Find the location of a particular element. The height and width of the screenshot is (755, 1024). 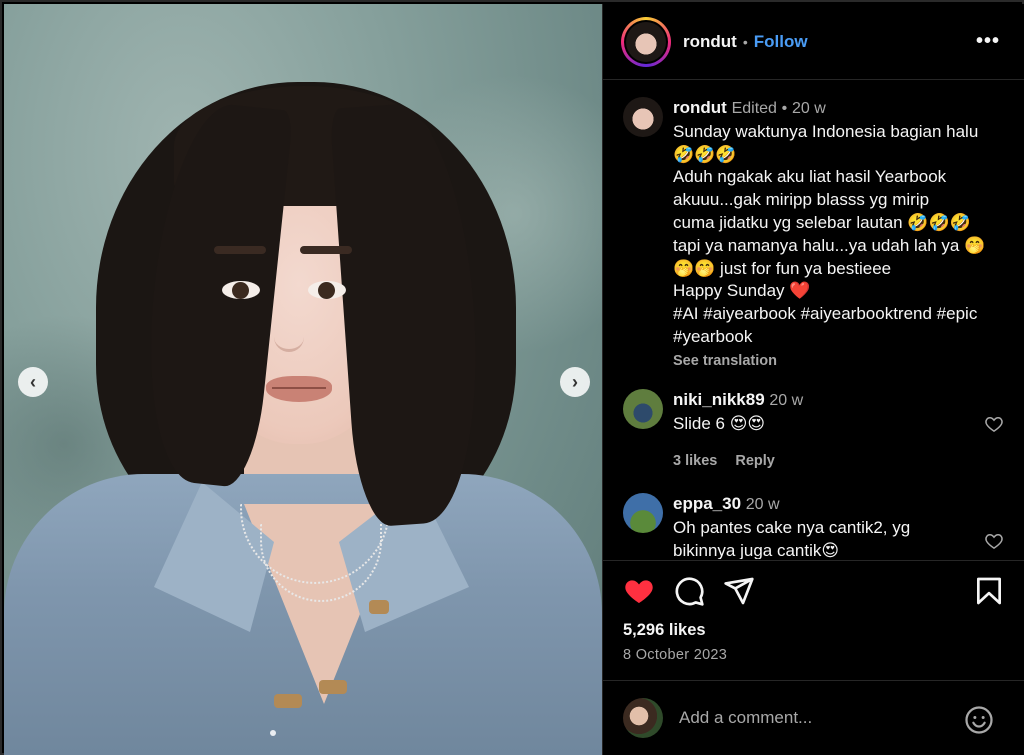

current-user-avatar is located at coordinates (643, 718).